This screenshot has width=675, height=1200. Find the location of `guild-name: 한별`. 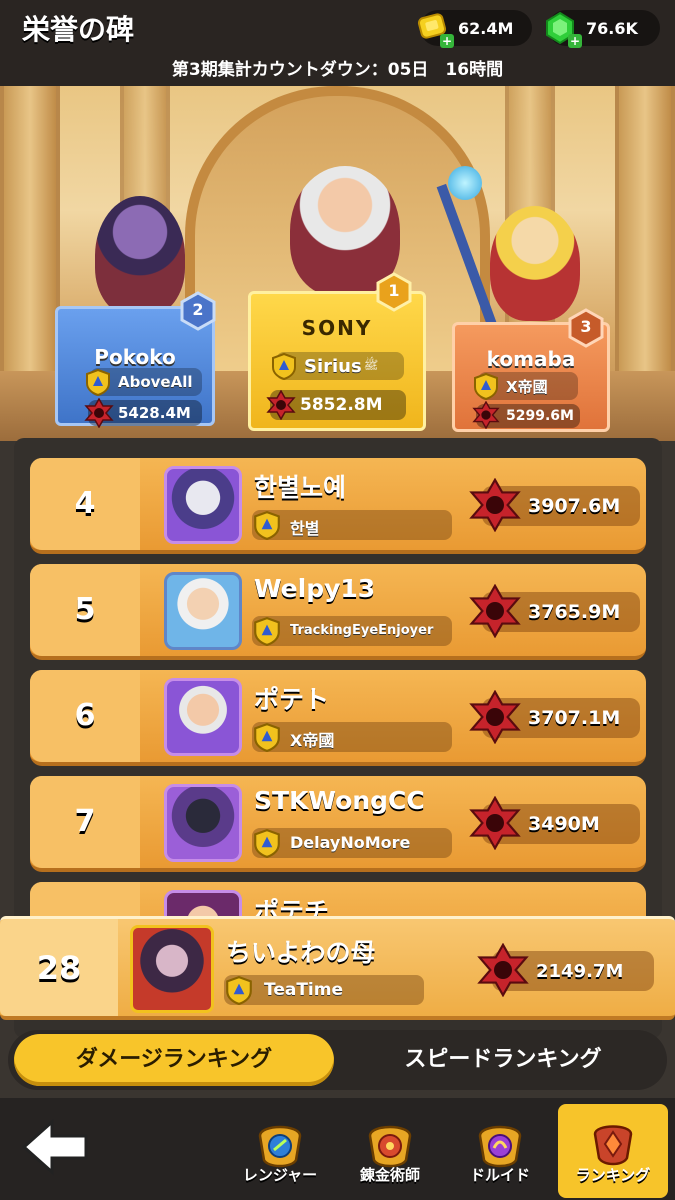

guild-name: 한별 is located at coordinates (305, 528).